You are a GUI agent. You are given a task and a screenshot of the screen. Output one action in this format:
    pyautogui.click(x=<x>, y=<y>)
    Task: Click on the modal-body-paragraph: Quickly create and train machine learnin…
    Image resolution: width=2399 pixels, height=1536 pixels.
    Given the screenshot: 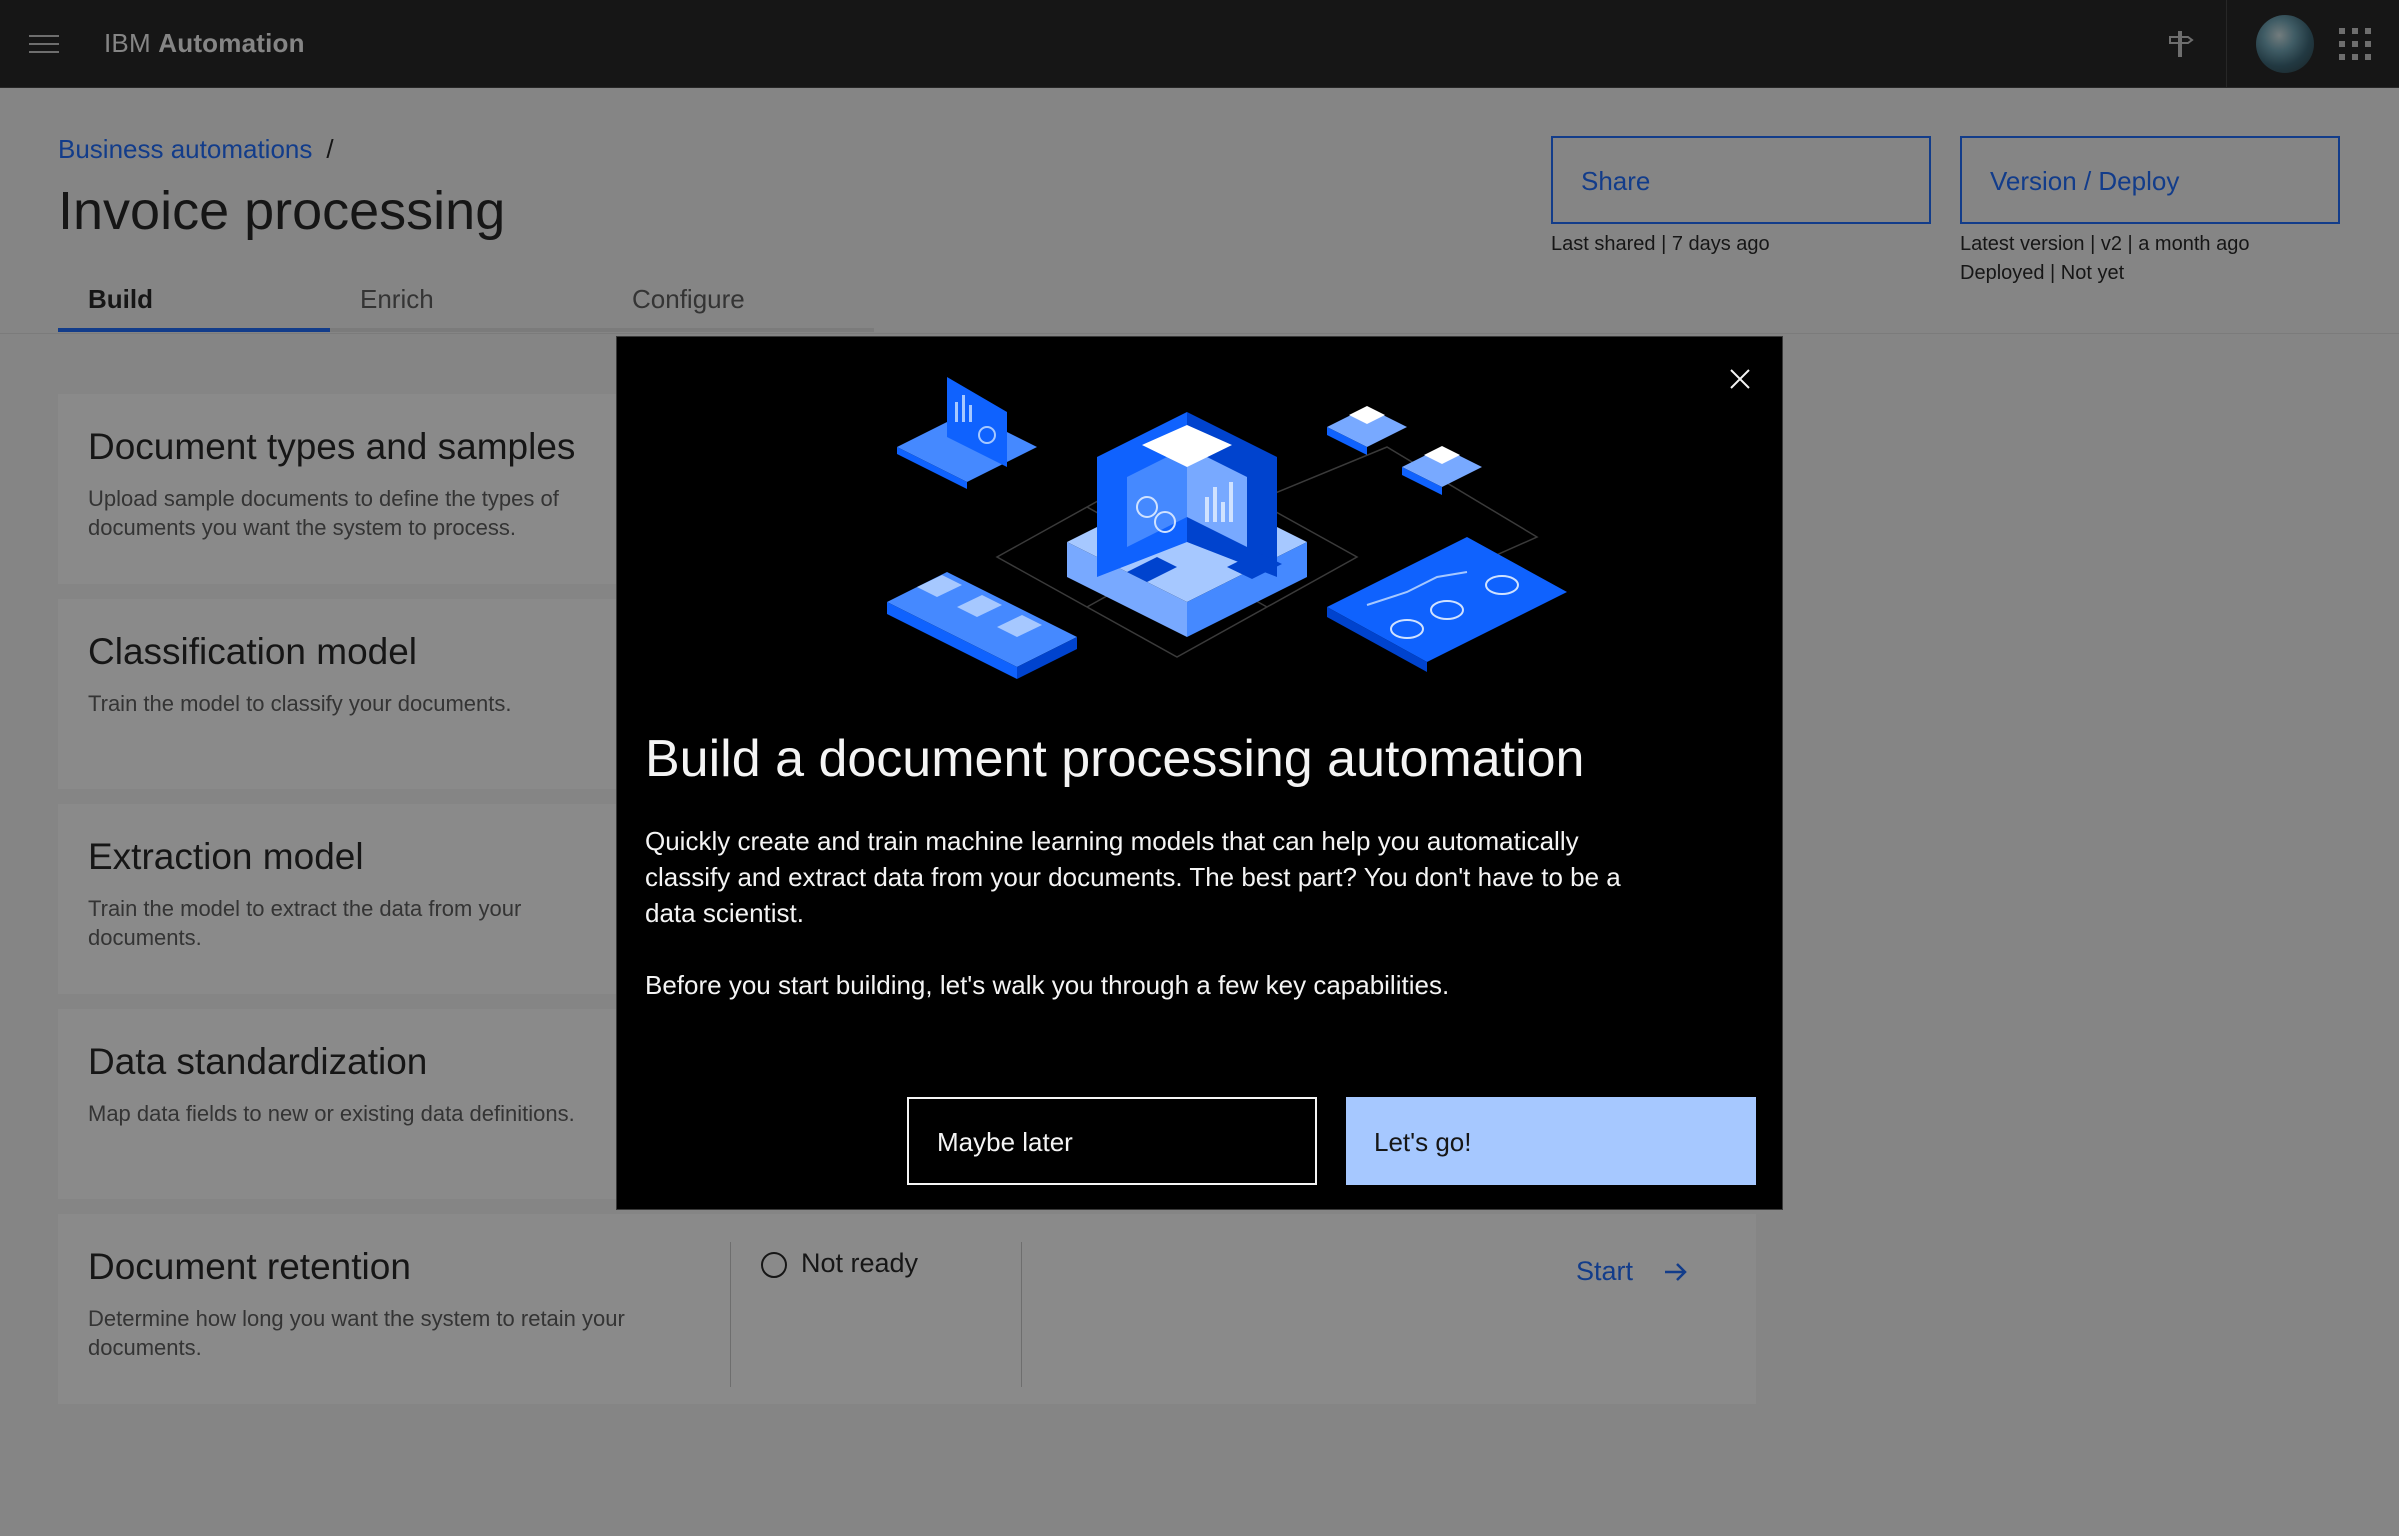 What is the action you would take?
    pyautogui.click(x=1133, y=877)
    